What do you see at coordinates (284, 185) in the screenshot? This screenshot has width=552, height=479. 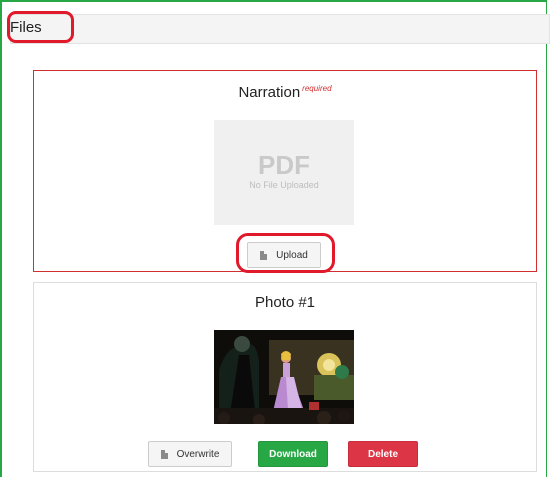 I see `pdf-placeholder-text: No File Uploaded` at bounding box center [284, 185].